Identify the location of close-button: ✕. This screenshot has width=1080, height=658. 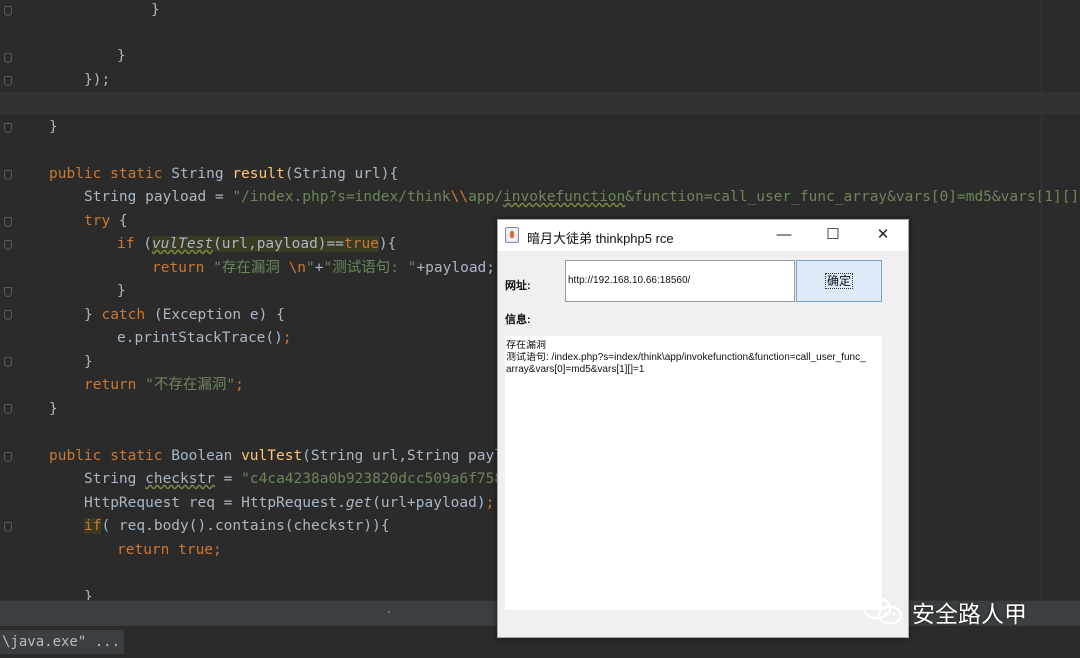
(883, 235).